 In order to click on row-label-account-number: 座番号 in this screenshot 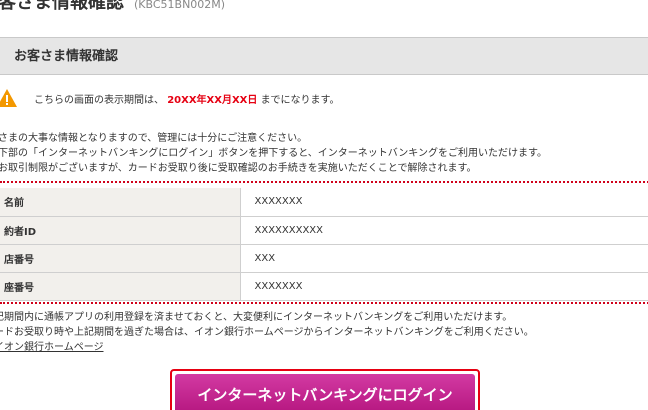, I will do `click(120, 286)`.